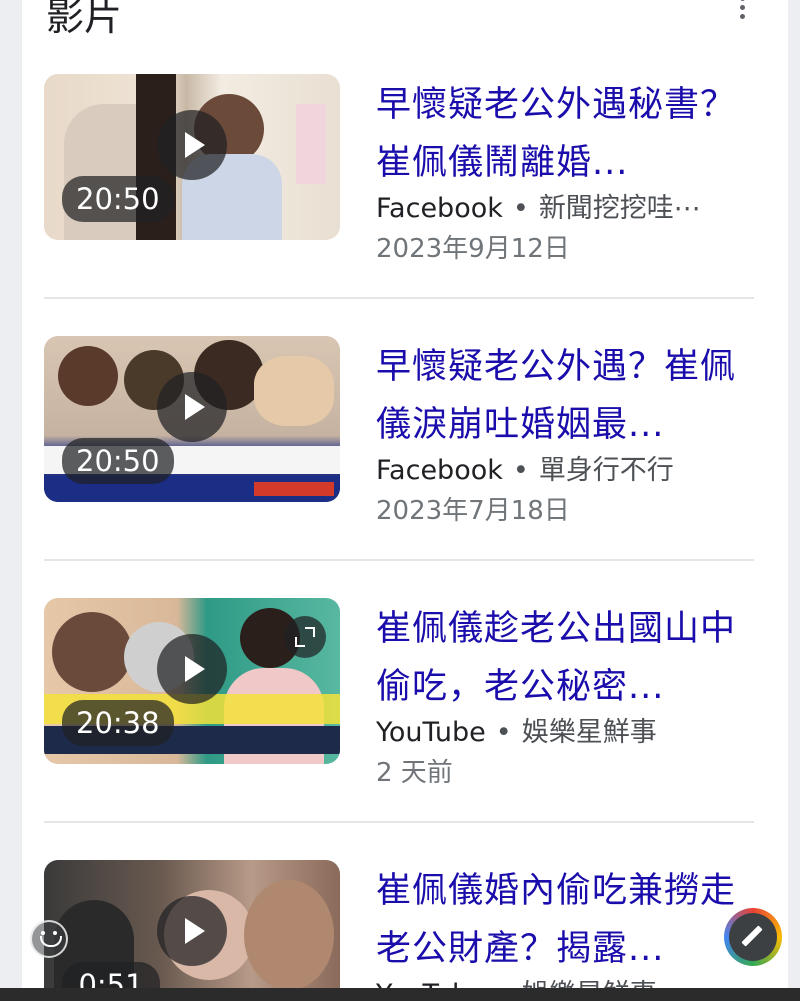  Describe the element at coordinates (49, 939) in the screenshot. I see `smiley-icon` at that location.